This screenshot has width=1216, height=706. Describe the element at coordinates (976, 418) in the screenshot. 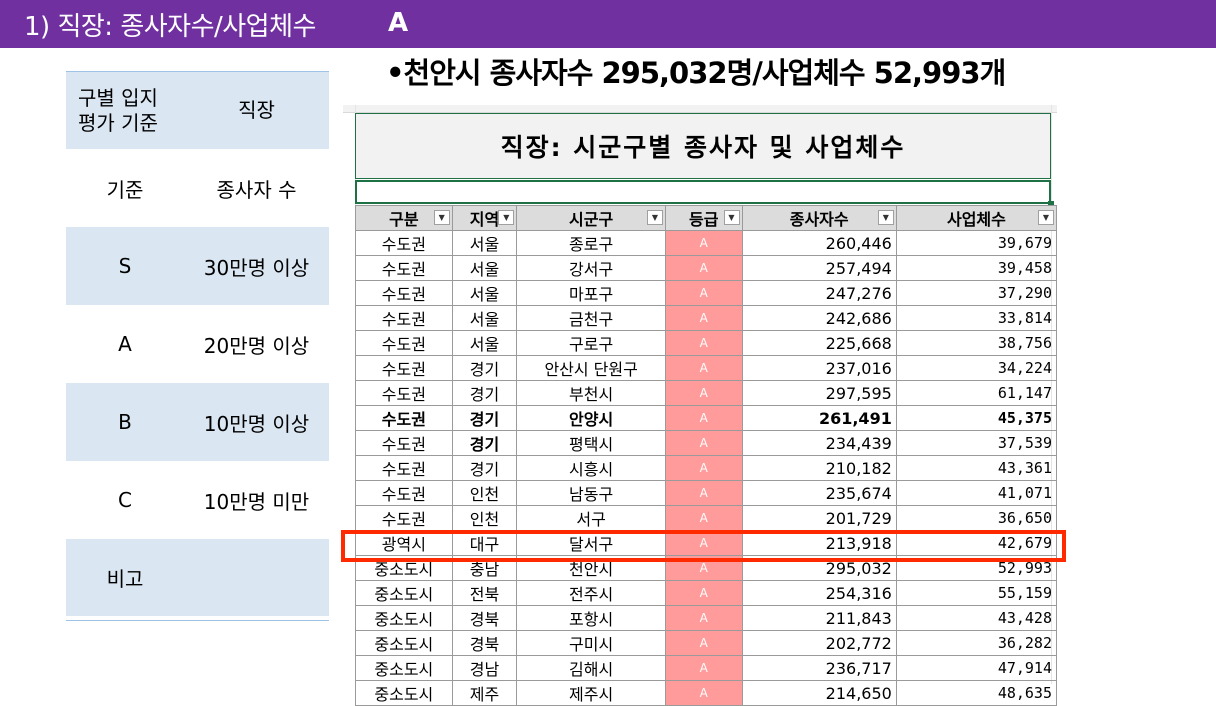

I see `businesses-cell: 45,375` at that location.